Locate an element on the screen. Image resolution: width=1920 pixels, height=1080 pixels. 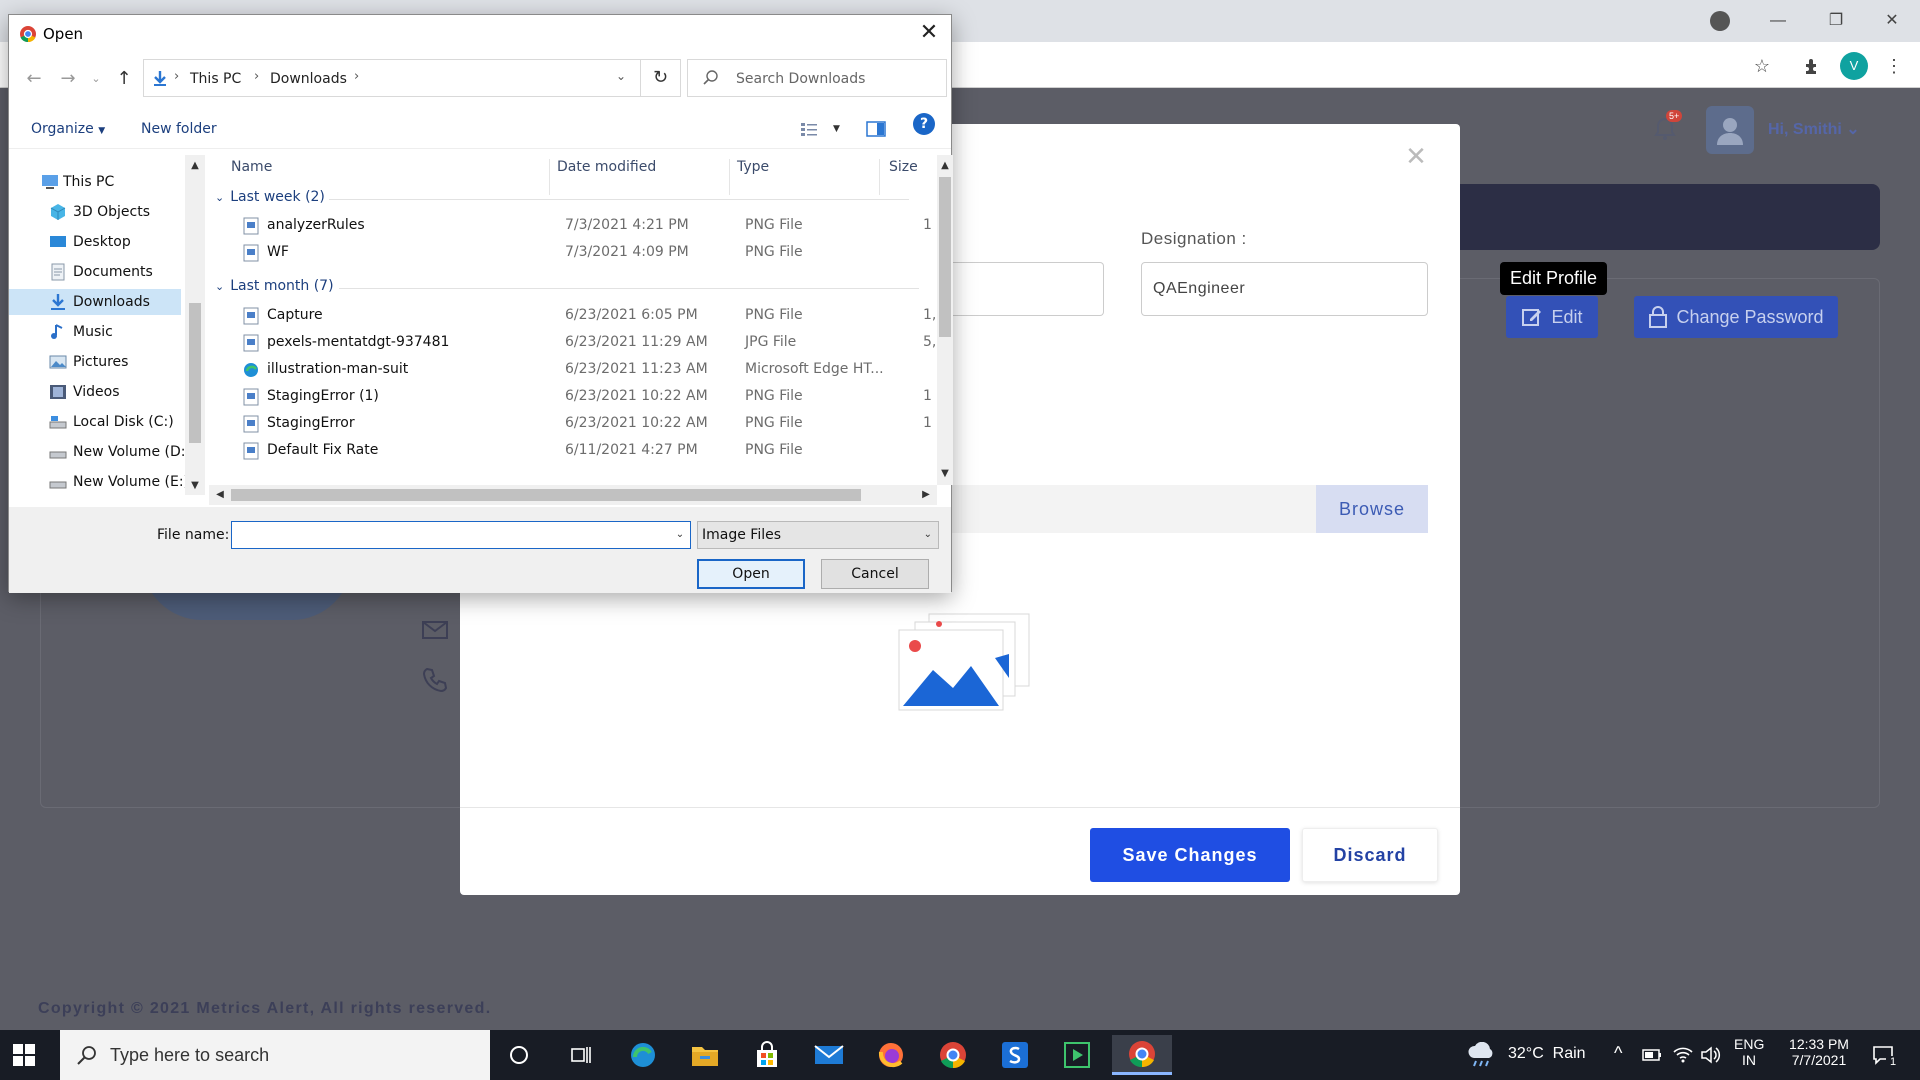
search-downloads-input: Search Downloads is located at coordinates (817, 78).